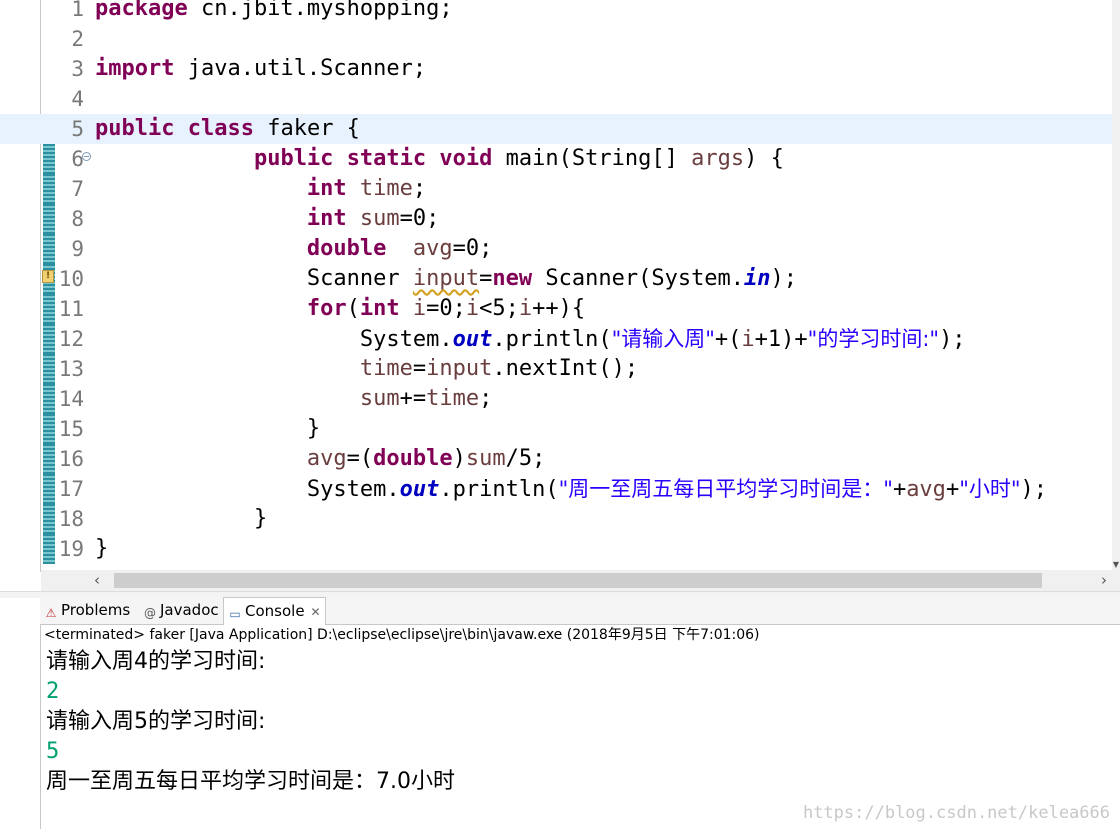  What do you see at coordinates (260, 69) in the screenshot?
I see `code-text: import java.util.Scanner;` at bounding box center [260, 69].